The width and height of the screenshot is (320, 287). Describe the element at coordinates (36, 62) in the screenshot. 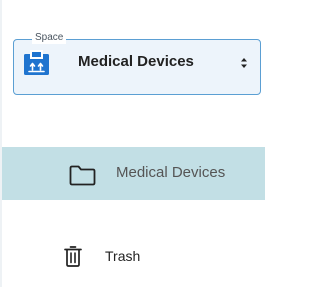

I see `space-box-icon` at that location.